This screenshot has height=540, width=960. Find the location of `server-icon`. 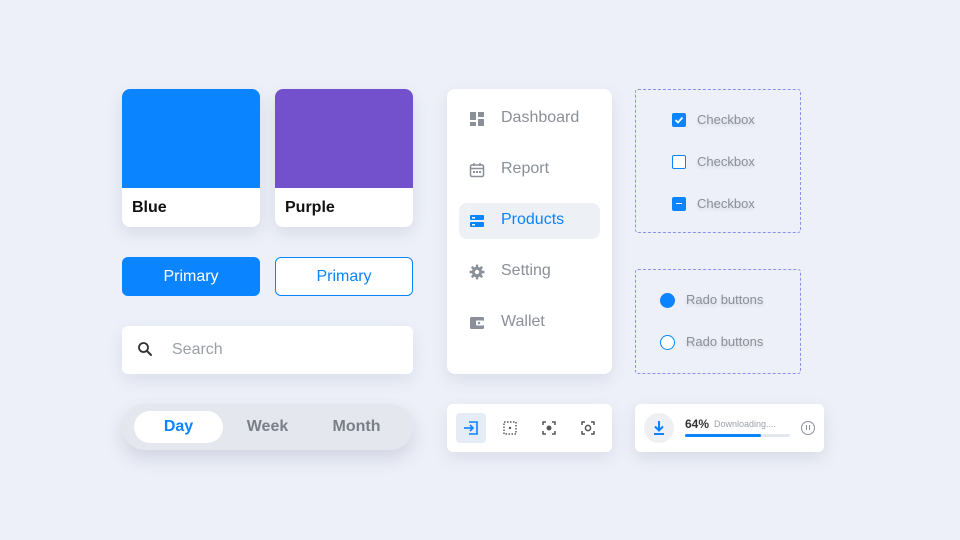

server-icon is located at coordinates (477, 221).